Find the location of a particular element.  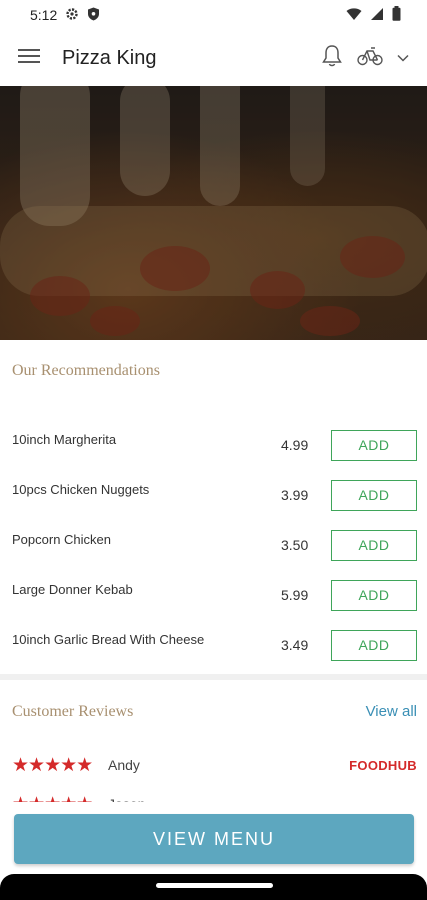

view-menu-button: VIEW MENU is located at coordinates (214, 839).